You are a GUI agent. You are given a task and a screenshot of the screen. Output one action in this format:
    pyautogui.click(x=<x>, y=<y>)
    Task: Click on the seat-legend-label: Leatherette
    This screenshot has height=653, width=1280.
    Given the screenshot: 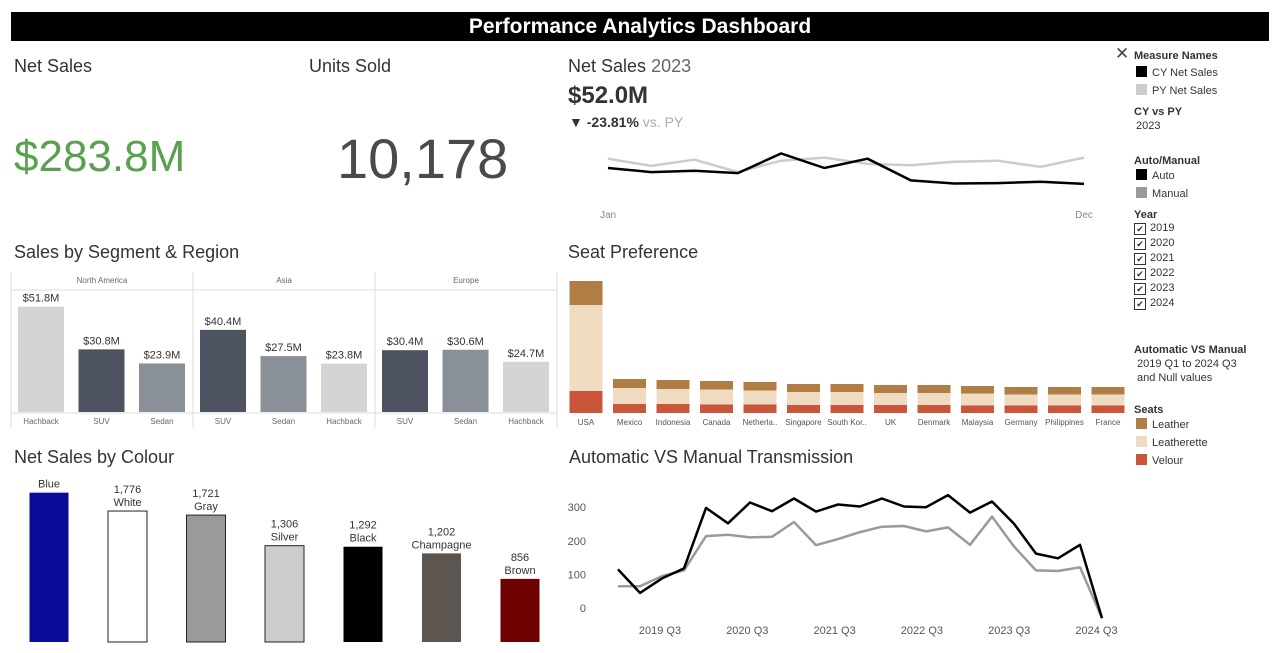 What is the action you would take?
    pyautogui.click(x=1180, y=443)
    